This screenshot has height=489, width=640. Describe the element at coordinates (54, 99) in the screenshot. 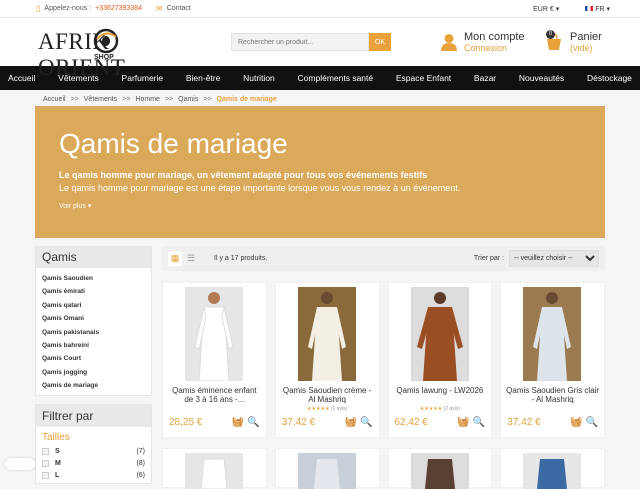

I see `breadcrumb-link: Accueil` at that location.